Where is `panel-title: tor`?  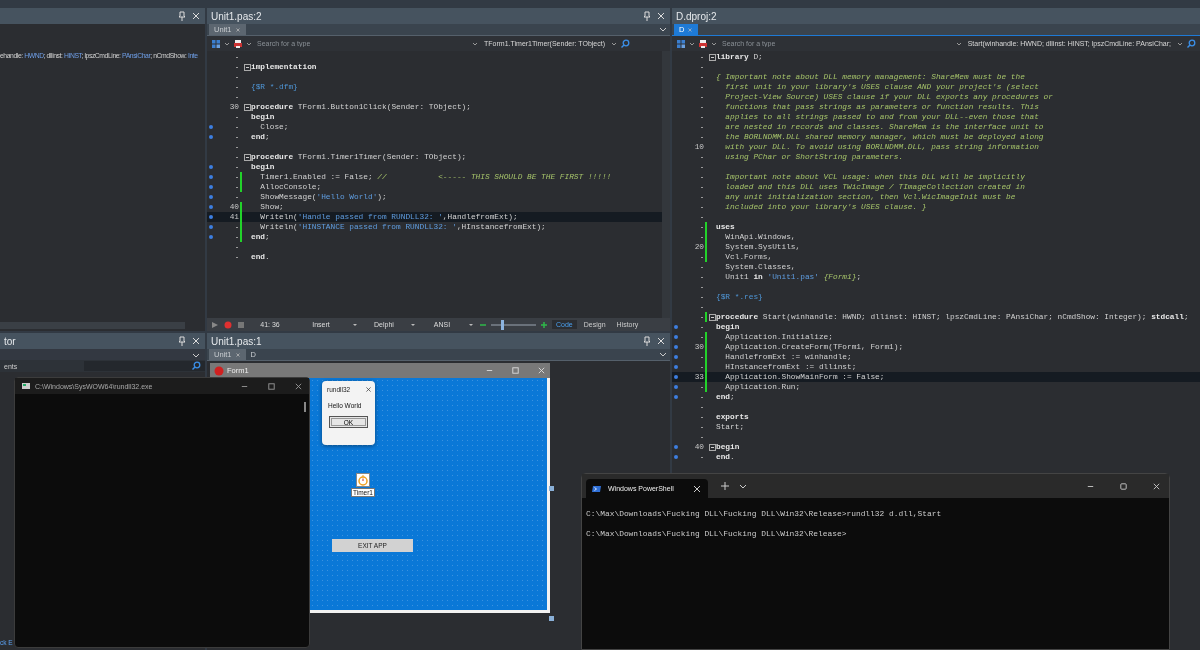 panel-title: tor is located at coordinates (10, 341).